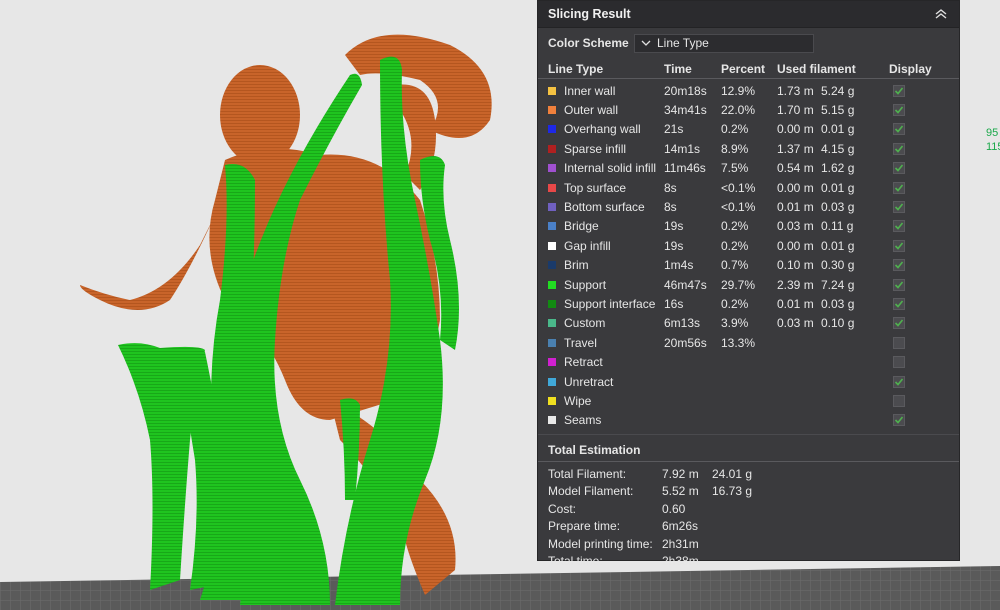  Describe the element at coordinates (724, 43) in the screenshot. I see `color-scheme-dropdown: Line Type` at that location.